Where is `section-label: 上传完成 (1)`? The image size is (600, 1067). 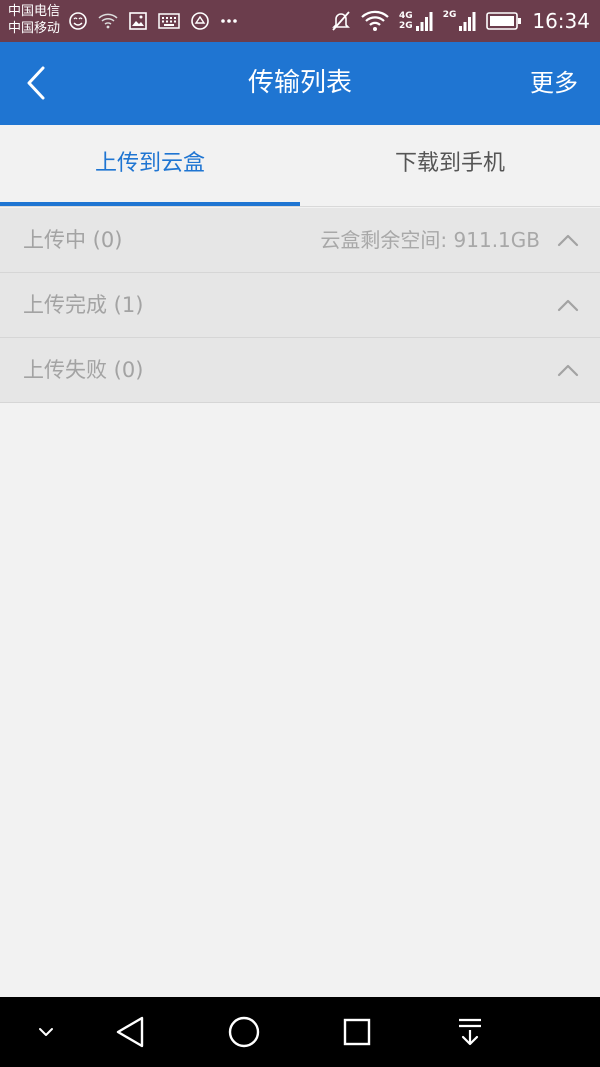 section-label: 上传完成 (1) is located at coordinates (83, 305).